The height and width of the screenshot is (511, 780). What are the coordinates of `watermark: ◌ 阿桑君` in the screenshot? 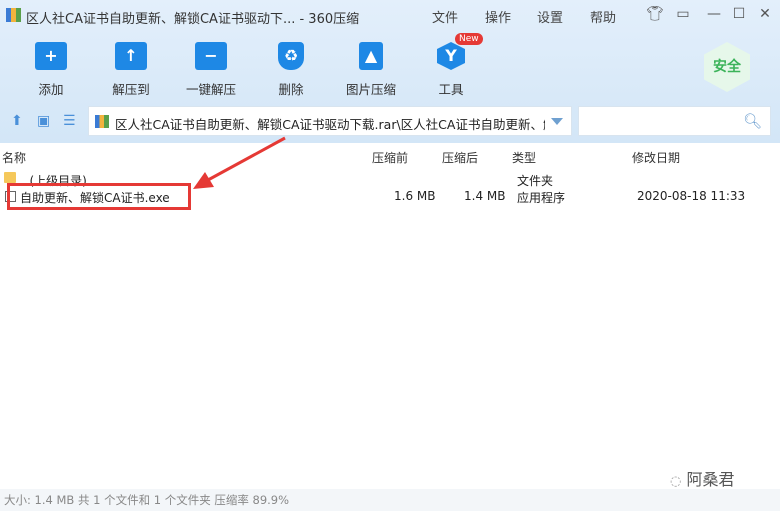 It's located at (702, 479).